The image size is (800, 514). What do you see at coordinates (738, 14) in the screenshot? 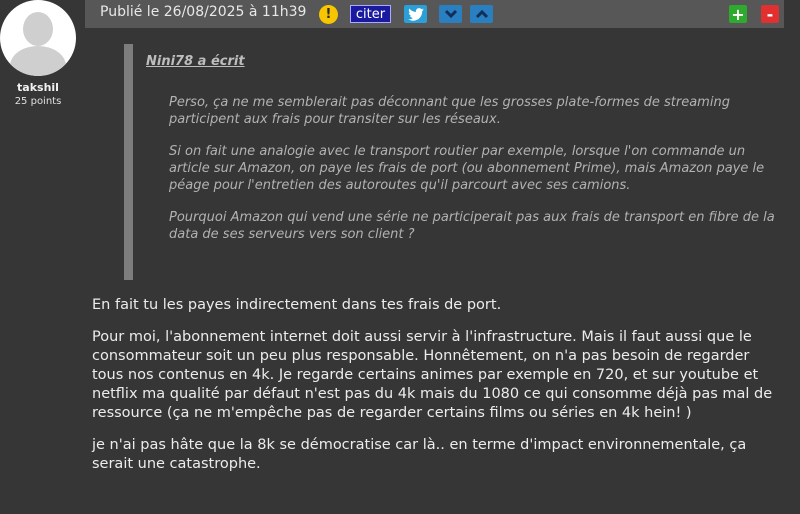
I see `upvote-button: +` at bounding box center [738, 14].